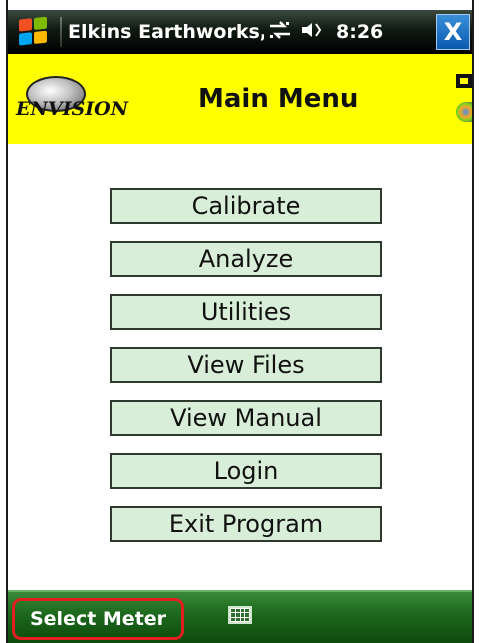 This screenshot has height=643, width=480. Describe the element at coordinates (453, 32) in the screenshot. I see `close-button: X` at that location.